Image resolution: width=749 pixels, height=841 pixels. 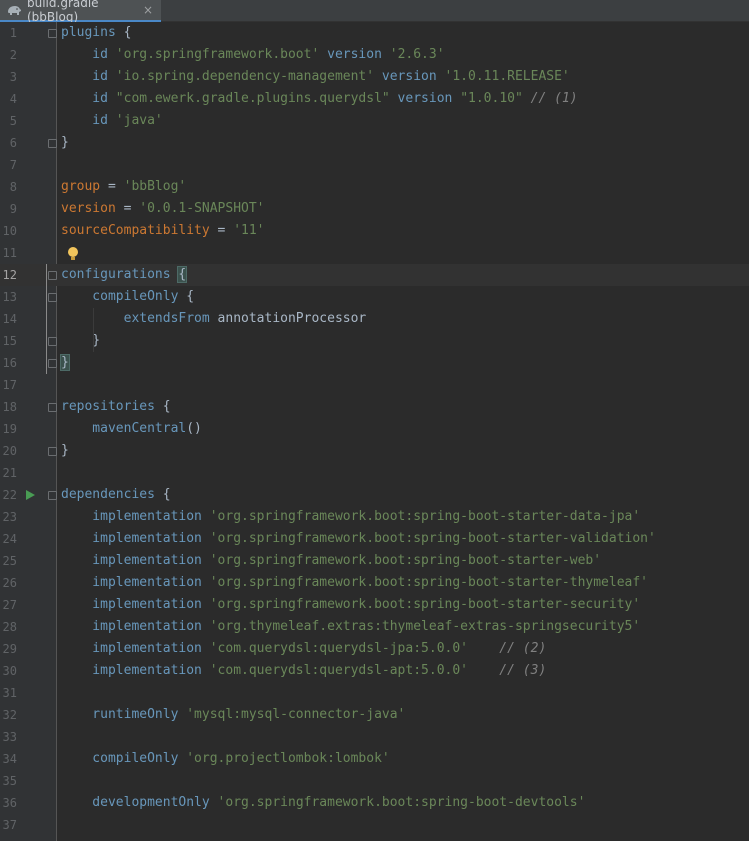 What do you see at coordinates (13, 33) in the screenshot?
I see `line-number: 1` at bounding box center [13, 33].